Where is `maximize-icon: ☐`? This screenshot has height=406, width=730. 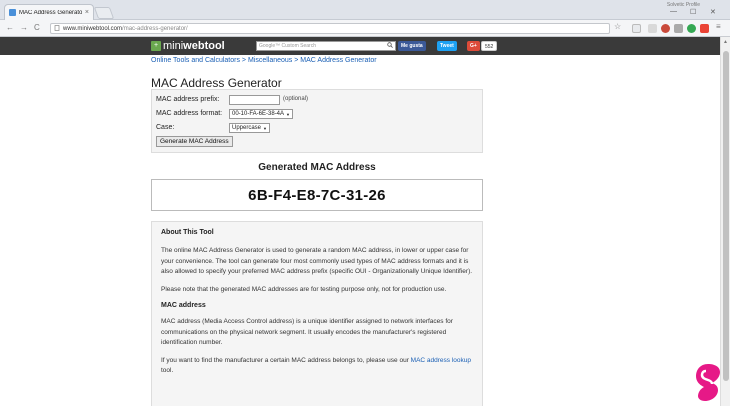 maximize-icon: ☐ is located at coordinates (693, 12).